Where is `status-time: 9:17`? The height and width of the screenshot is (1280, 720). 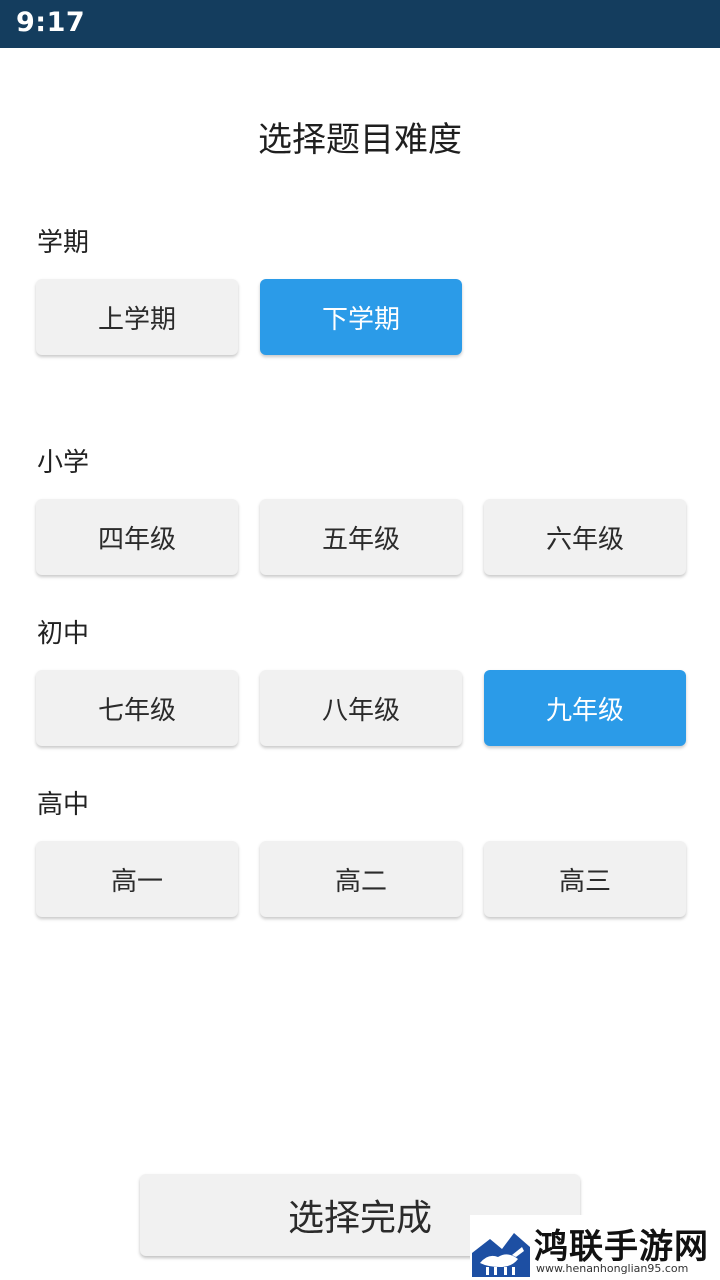 status-time: 9:17 is located at coordinates (51, 22).